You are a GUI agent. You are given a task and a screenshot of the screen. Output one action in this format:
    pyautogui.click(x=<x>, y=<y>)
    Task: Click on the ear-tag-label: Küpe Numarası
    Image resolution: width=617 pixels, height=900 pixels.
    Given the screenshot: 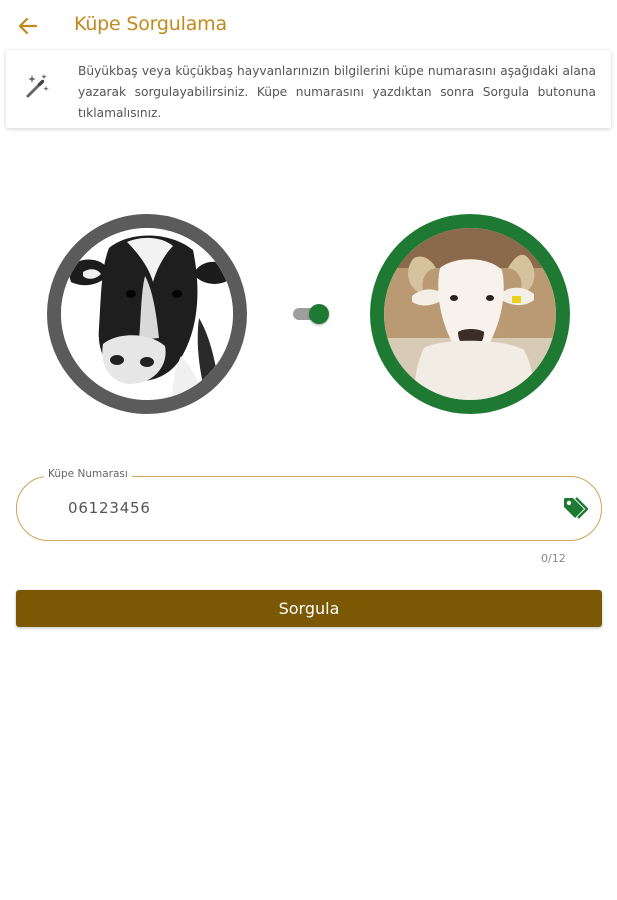 What is the action you would take?
    pyautogui.click(x=88, y=474)
    